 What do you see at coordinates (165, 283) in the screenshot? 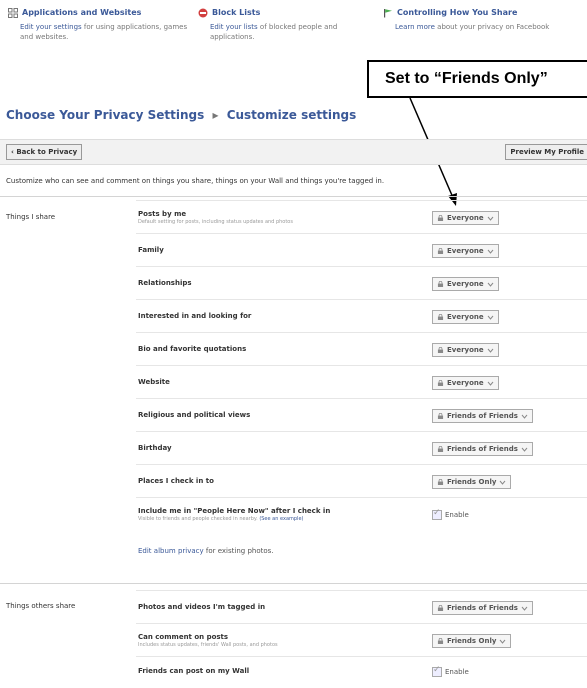
I see `setting-label: Relationships` at bounding box center [165, 283].